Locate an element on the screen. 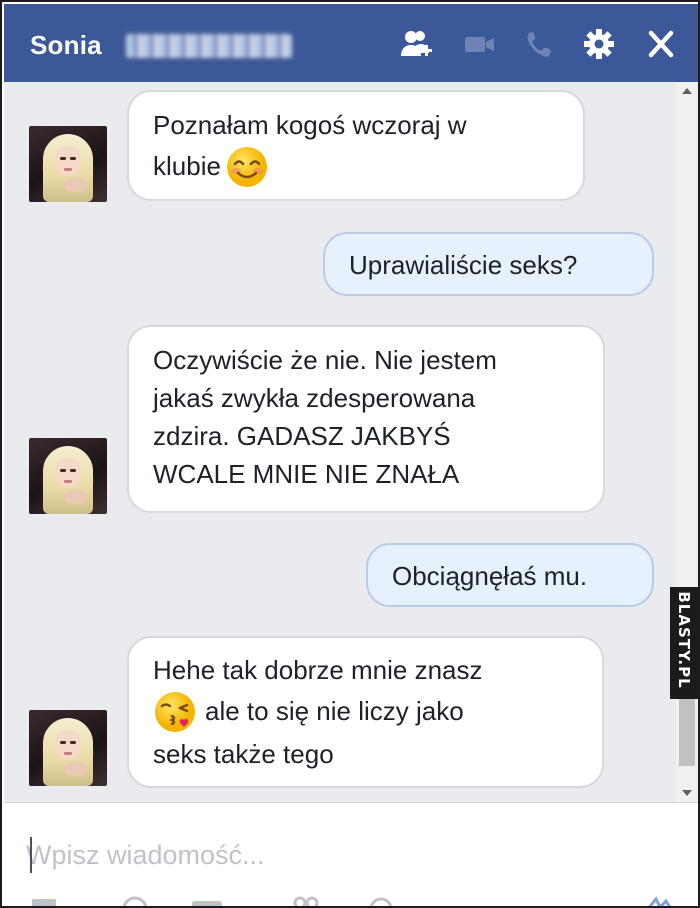 The height and width of the screenshot is (908, 700). message-composer is located at coordinates (351, 854).